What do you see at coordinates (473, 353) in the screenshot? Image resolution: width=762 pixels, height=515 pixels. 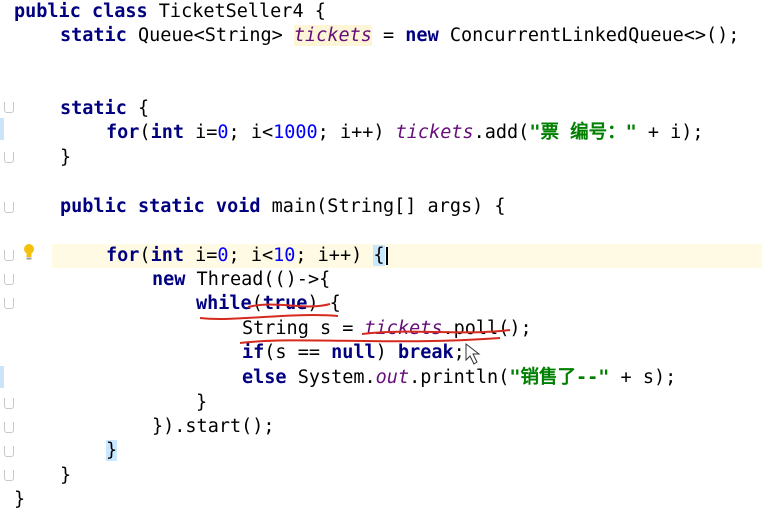 I see `mouse-pointer-icon` at bounding box center [473, 353].